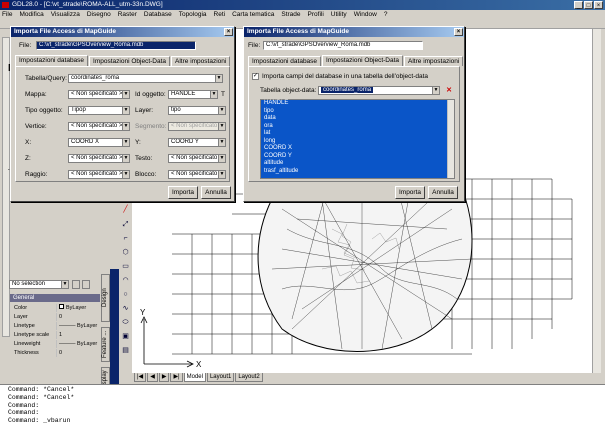 Image resolution: width=605 pixels, height=428 pixels. What do you see at coordinates (55, 298) in the screenshot?
I see `section-general: General` at bounding box center [55, 298].